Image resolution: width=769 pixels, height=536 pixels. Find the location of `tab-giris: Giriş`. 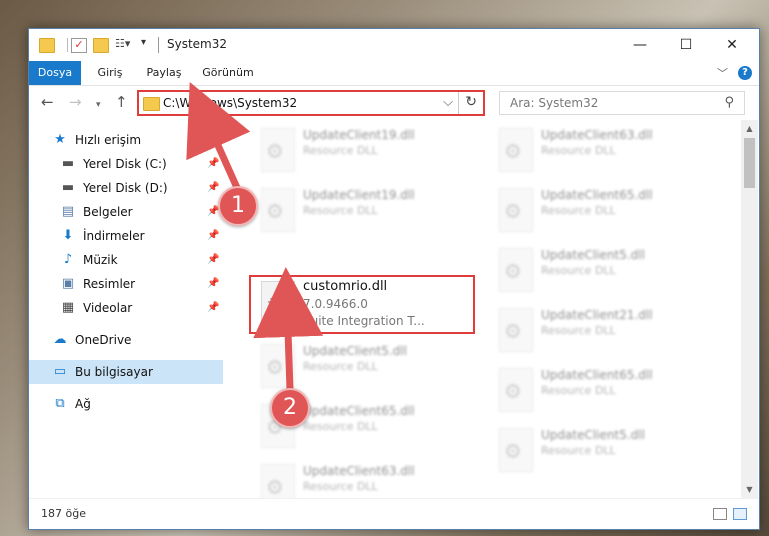

tab-giris: Giriş is located at coordinates (110, 73).